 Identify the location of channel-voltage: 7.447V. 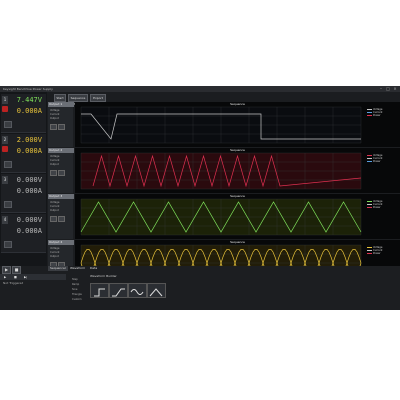
(29, 100).